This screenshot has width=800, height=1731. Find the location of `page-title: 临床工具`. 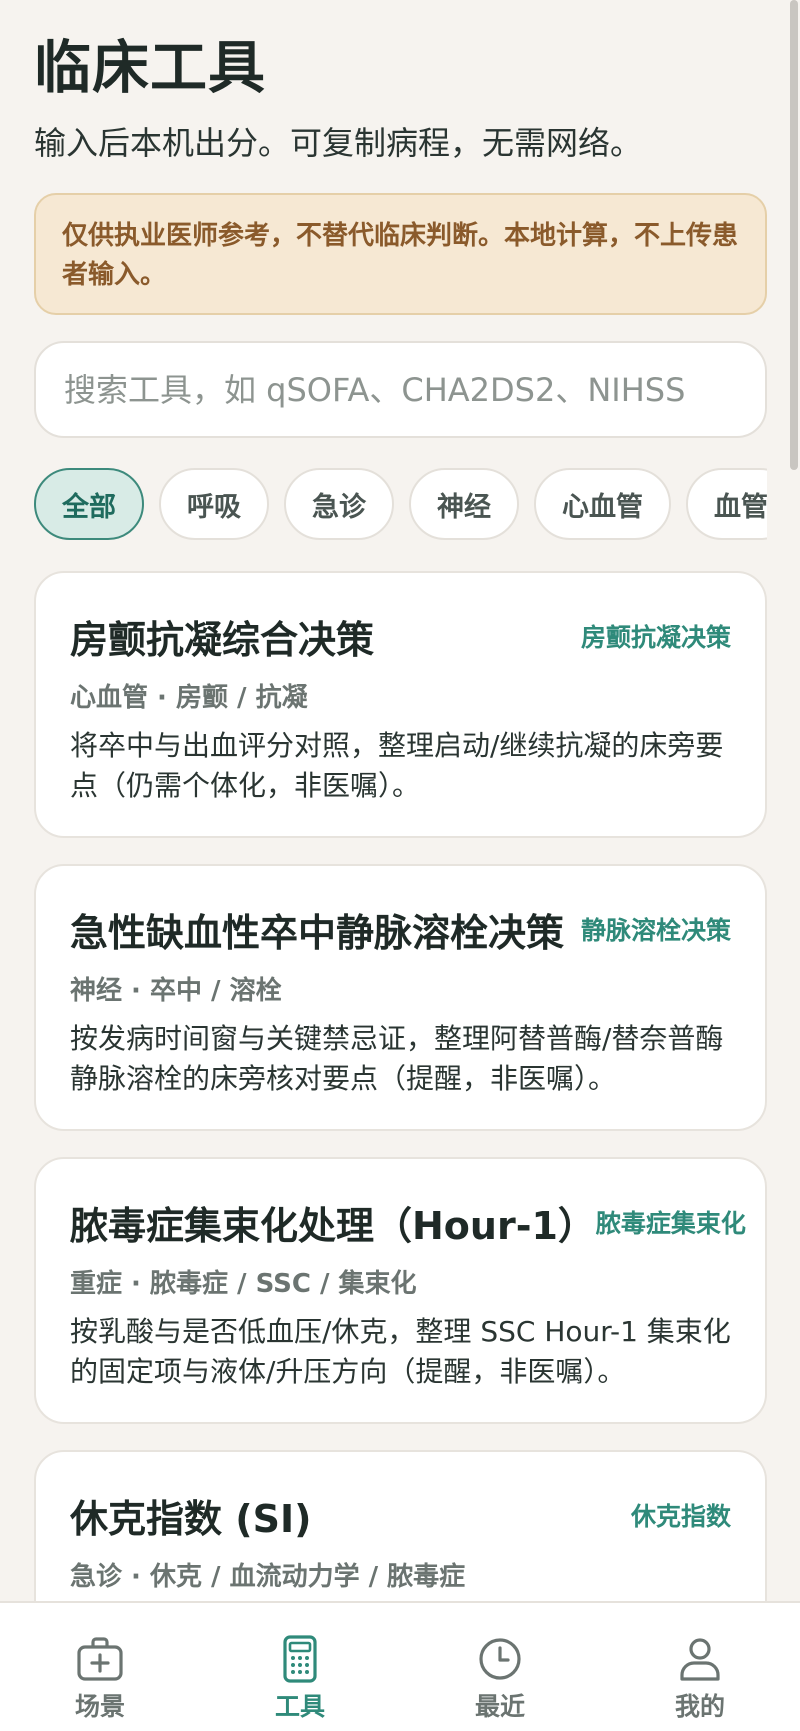

page-title: 临床工具 is located at coordinates (150, 68).